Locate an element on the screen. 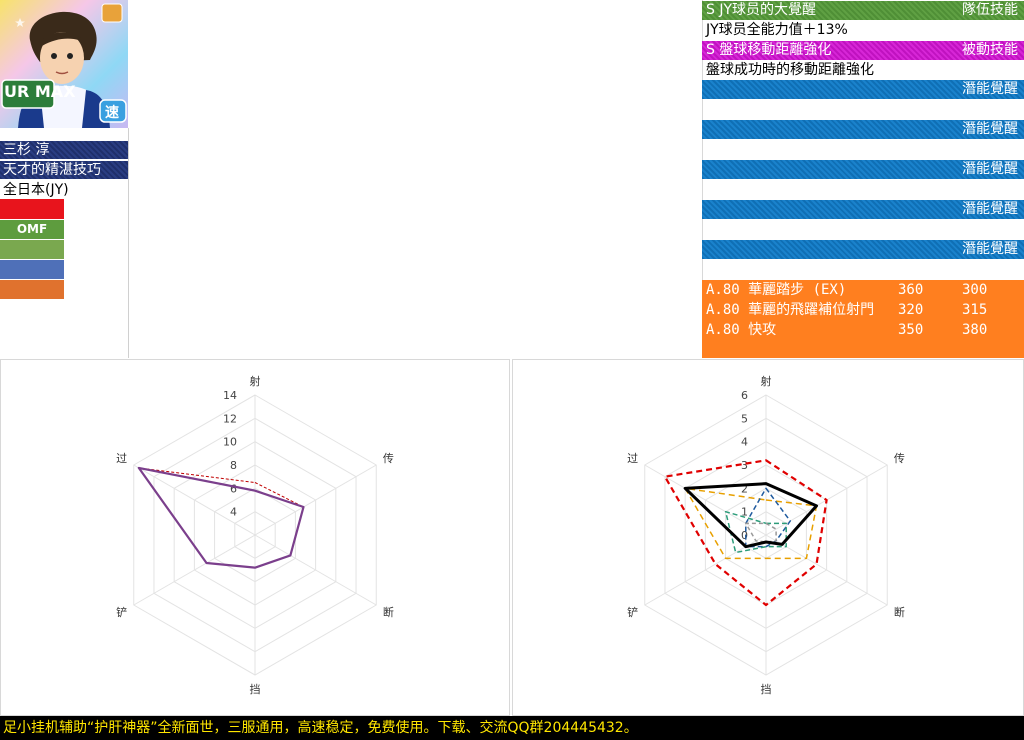 Image resolution: width=1024 pixels, height=740 pixels. card-type-badge: 速 is located at coordinates (112, 113).